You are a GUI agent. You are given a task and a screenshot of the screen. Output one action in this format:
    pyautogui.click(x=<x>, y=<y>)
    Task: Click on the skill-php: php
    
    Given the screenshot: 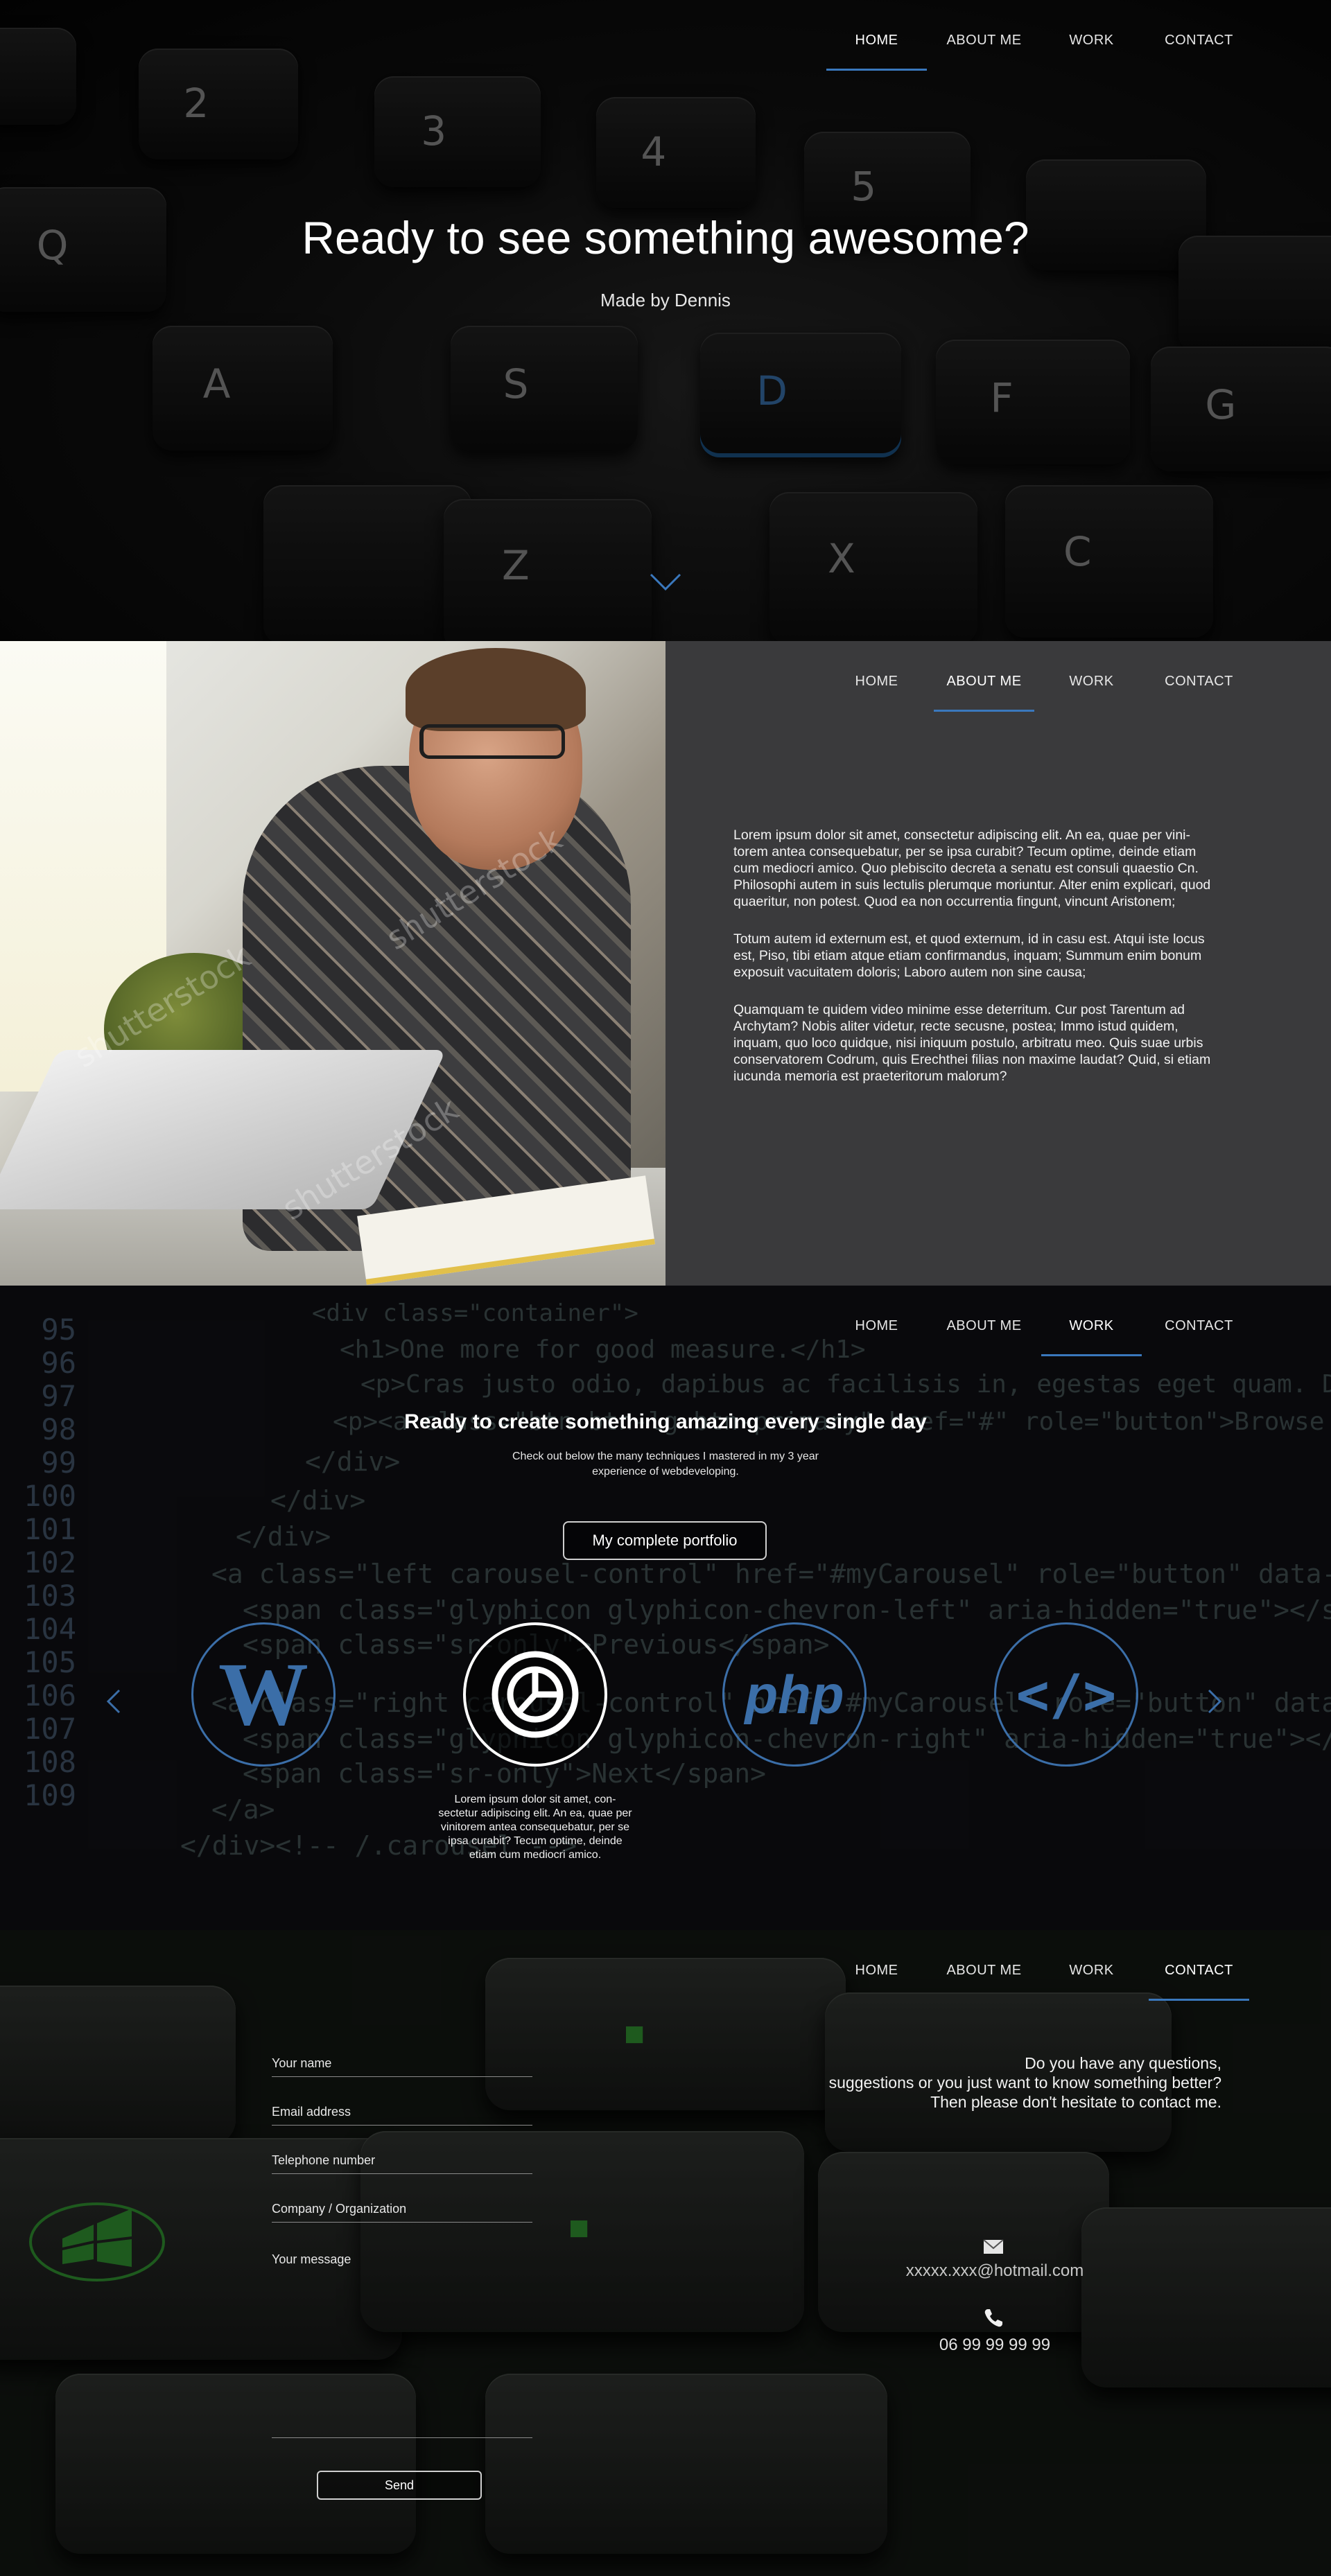 What is the action you would take?
    pyautogui.click(x=794, y=1694)
    